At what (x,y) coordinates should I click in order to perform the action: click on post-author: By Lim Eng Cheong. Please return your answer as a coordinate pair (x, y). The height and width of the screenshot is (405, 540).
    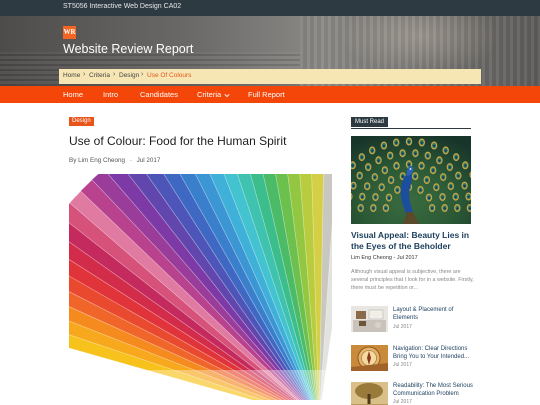
    Looking at the image, I should click on (97, 160).